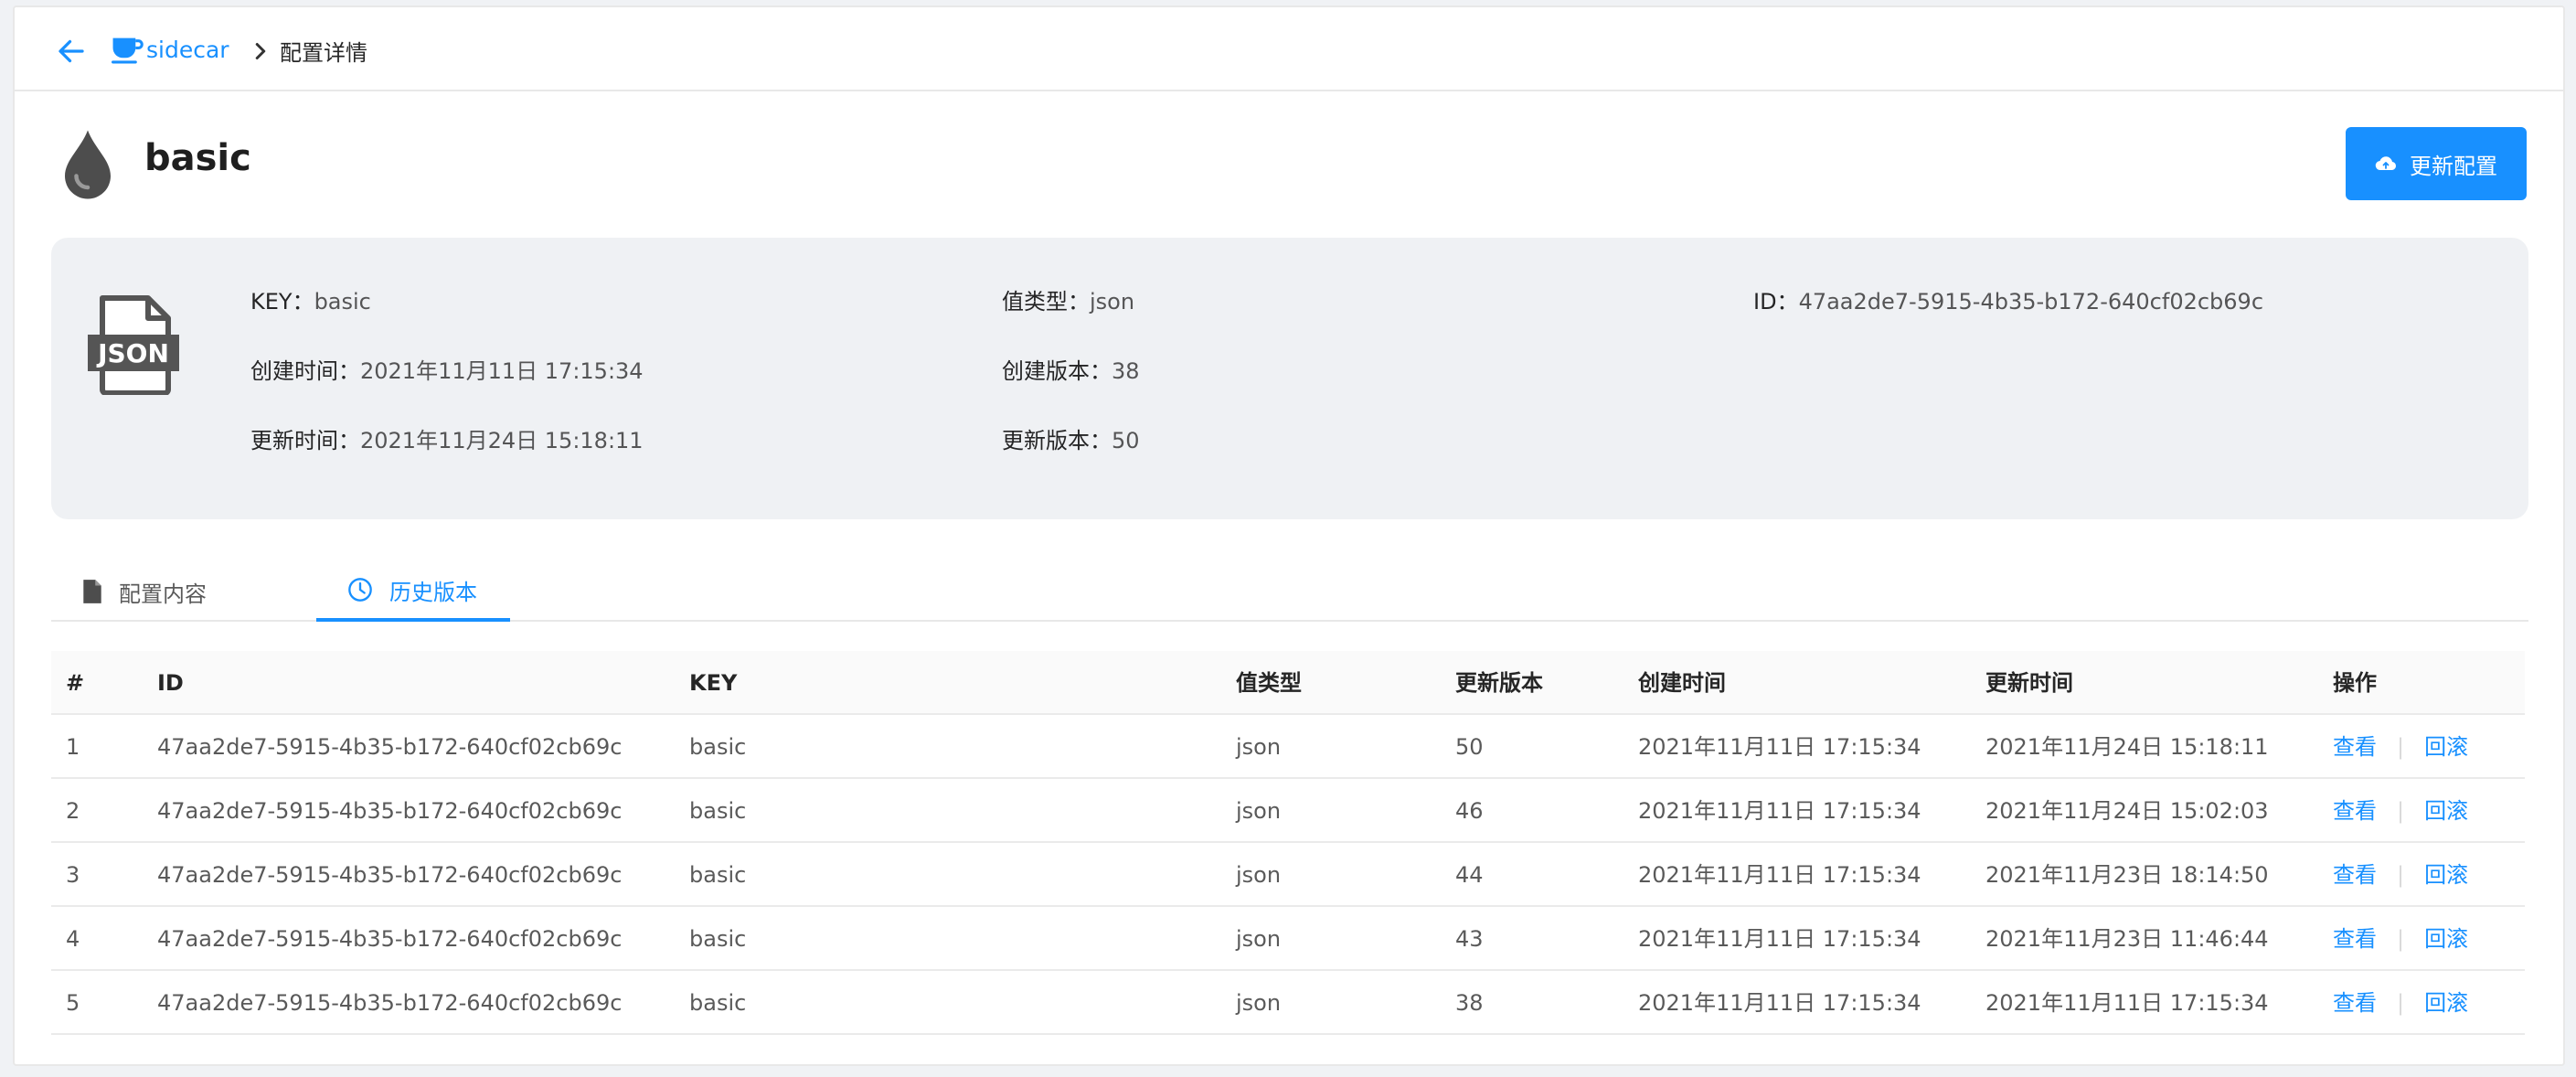 The width and height of the screenshot is (2576, 1077). Describe the element at coordinates (197, 158) in the screenshot. I see `page-title: basic` at that location.